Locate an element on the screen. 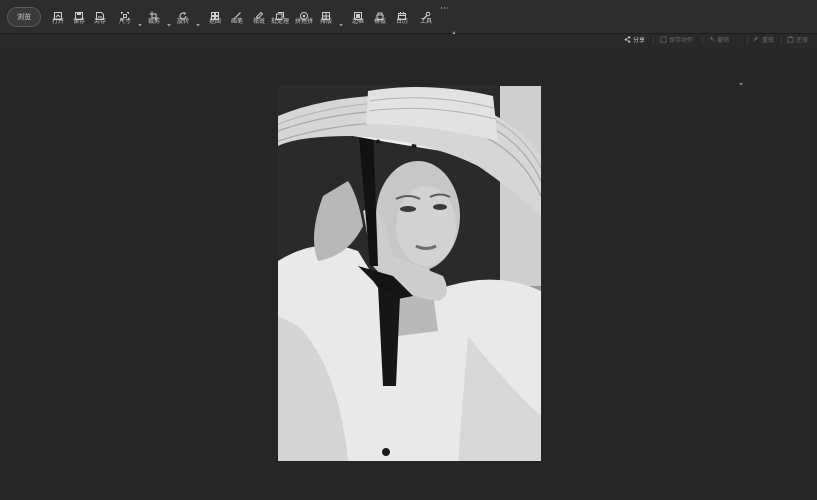 This screenshot has height=500, width=817. save-as-button: 另存 is located at coordinates (100, 17).